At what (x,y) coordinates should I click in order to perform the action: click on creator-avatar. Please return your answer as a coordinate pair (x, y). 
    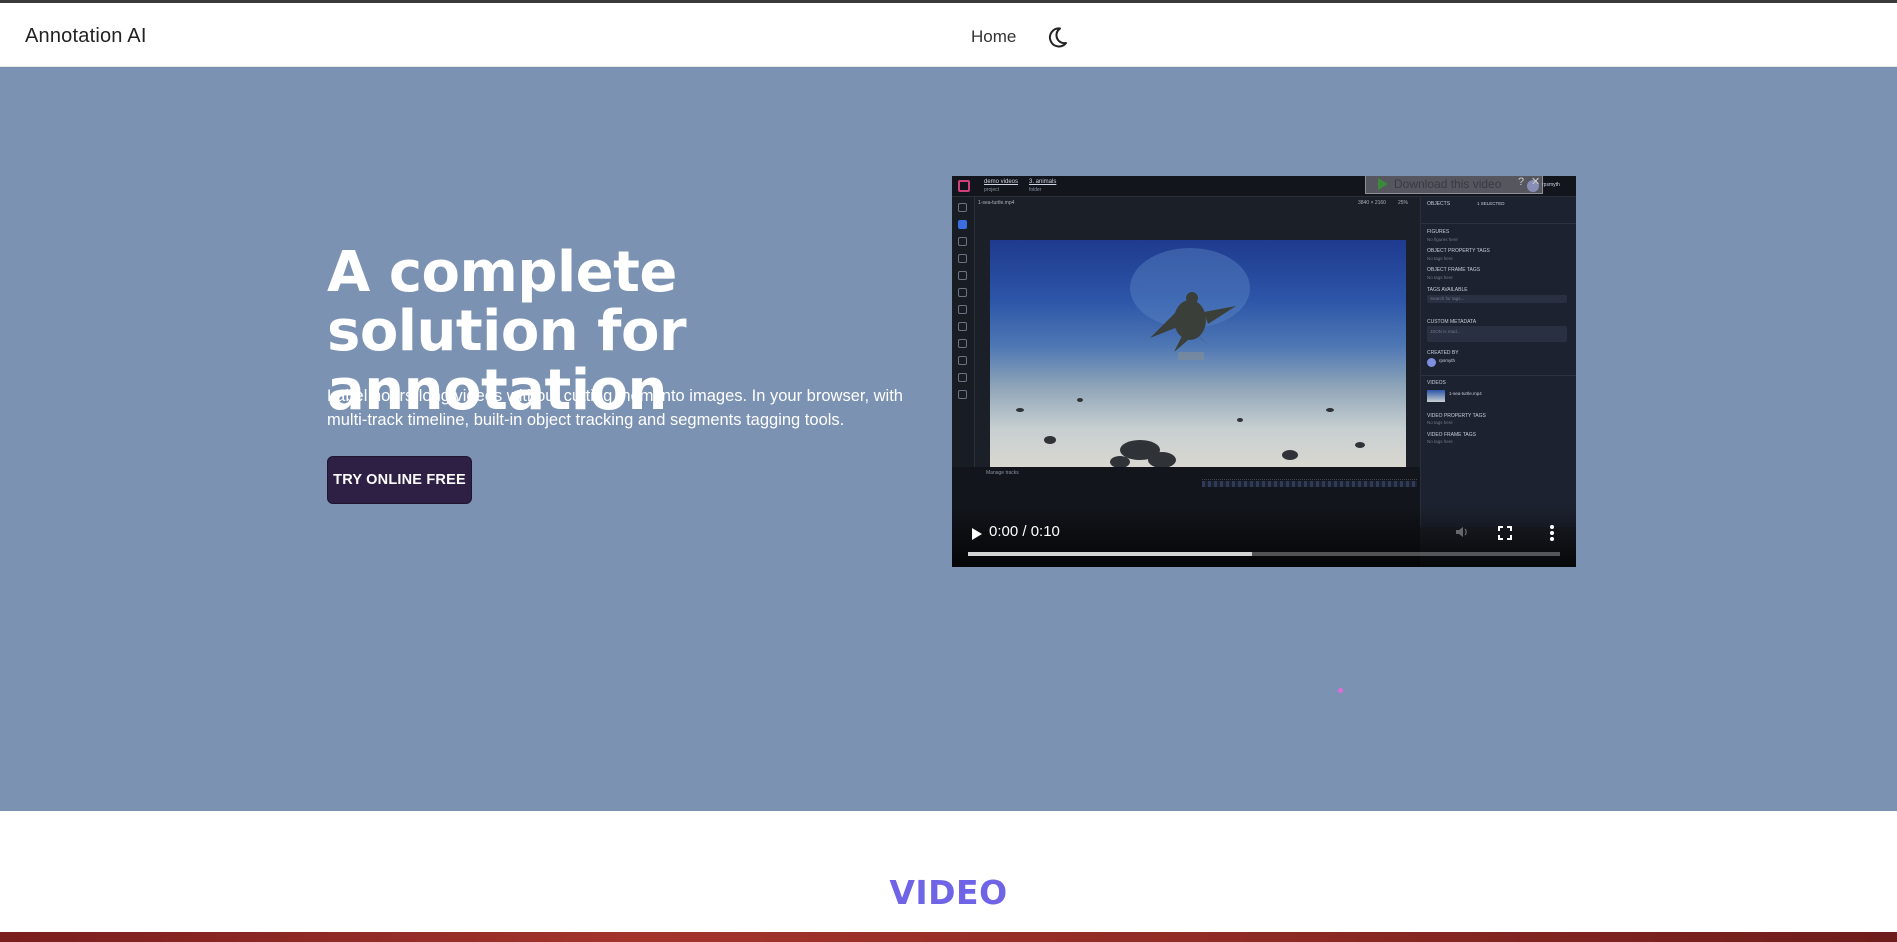
    Looking at the image, I should click on (1431, 362).